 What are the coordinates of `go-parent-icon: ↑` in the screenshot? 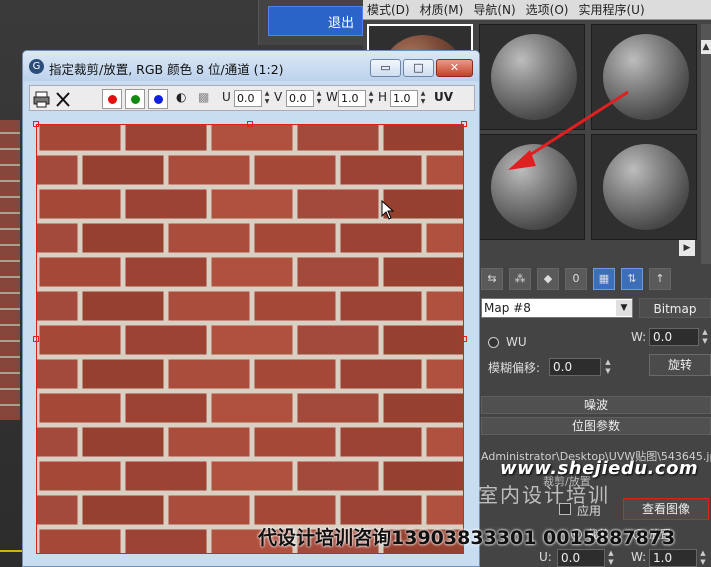 It's located at (660, 279).